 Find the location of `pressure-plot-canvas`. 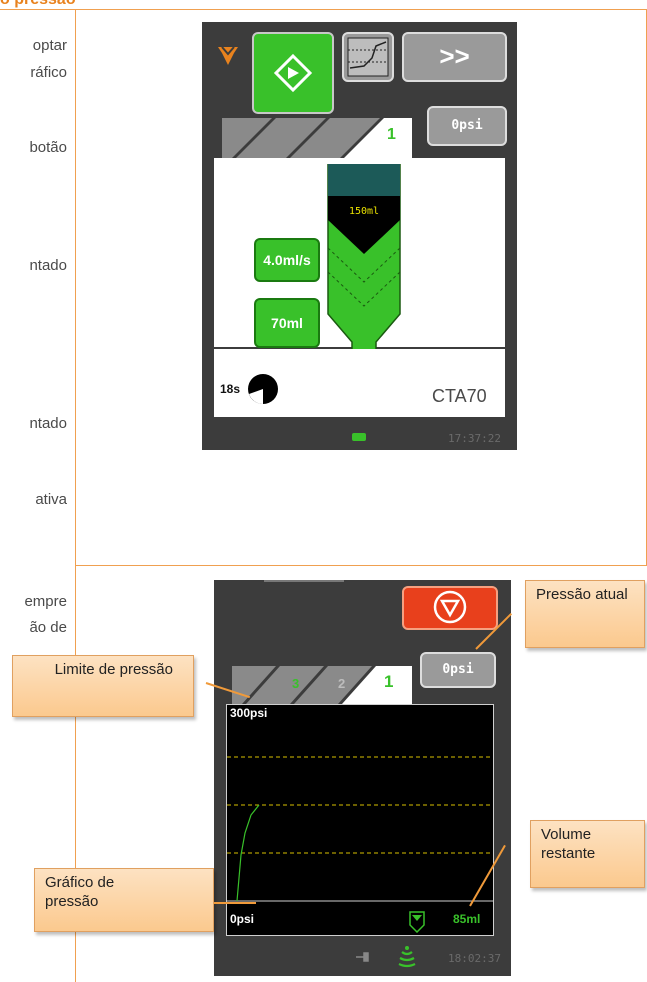

pressure-plot-canvas is located at coordinates (360, 829).